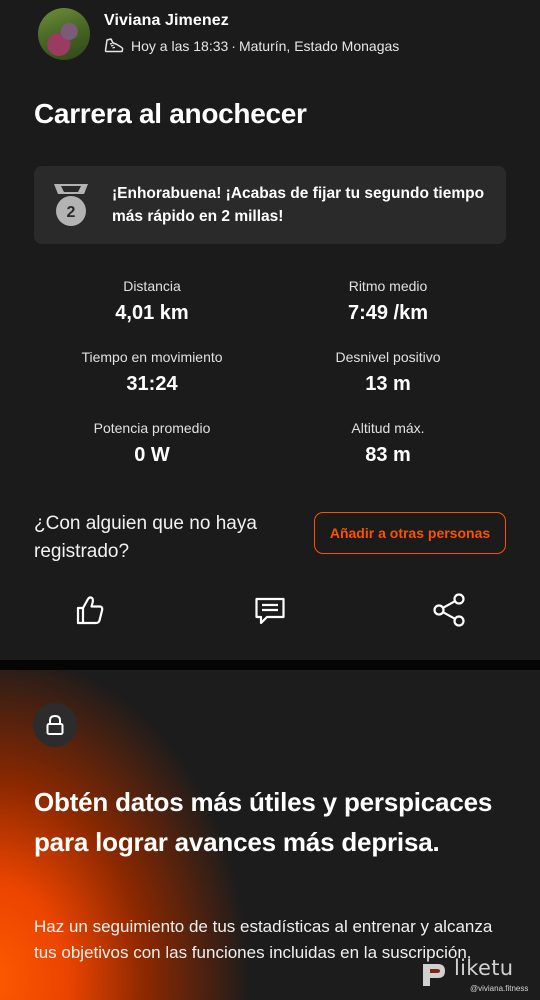 This screenshot has height=1000, width=540. Describe the element at coordinates (152, 286) in the screenshot. I see `stat-label: Distancia` at that location.